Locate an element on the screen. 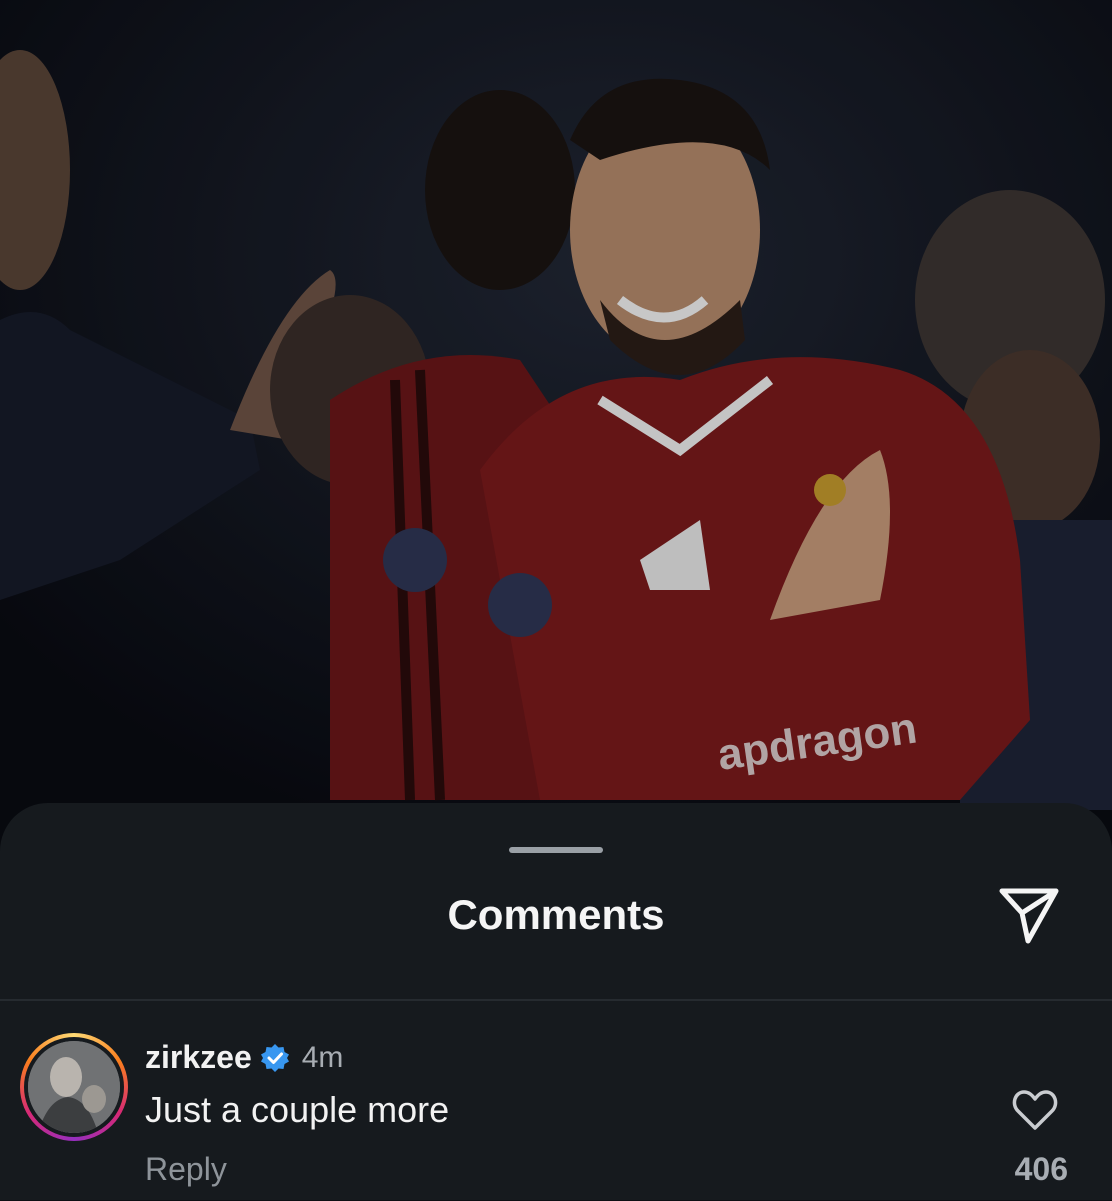  verified-badge-icon is located at coordinates (275, 1058).